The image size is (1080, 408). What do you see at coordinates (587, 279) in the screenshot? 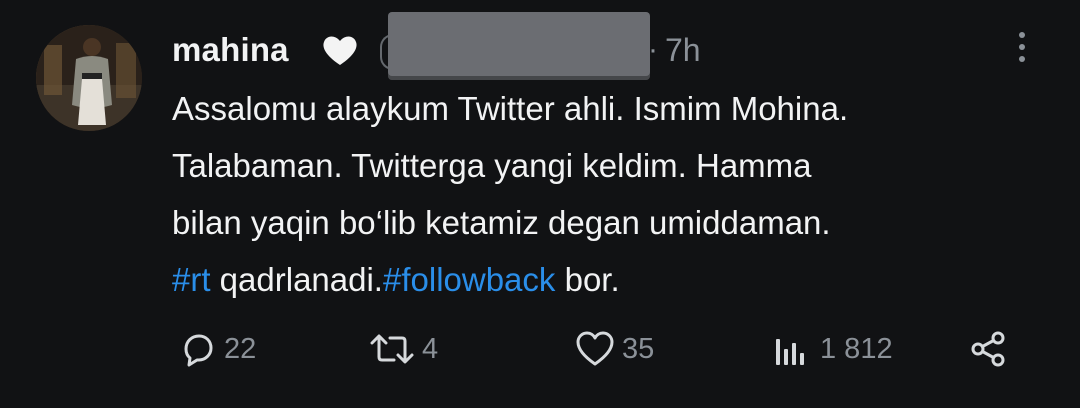
I see `tweet-text-fragment: bor.` at bounding box center [587, 279].